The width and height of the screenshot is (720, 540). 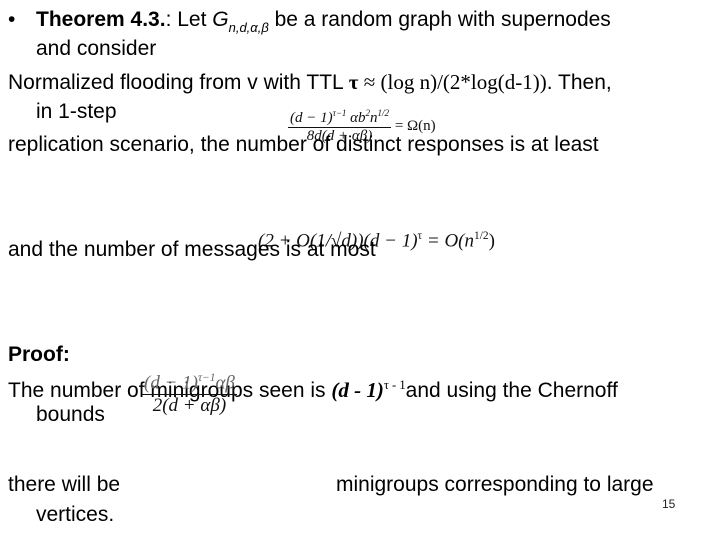 What do you see at coordinates (481, 236) in the screenshot?
I see `messages-rhs-exp: 1/2` at bounding box center [481, 236].